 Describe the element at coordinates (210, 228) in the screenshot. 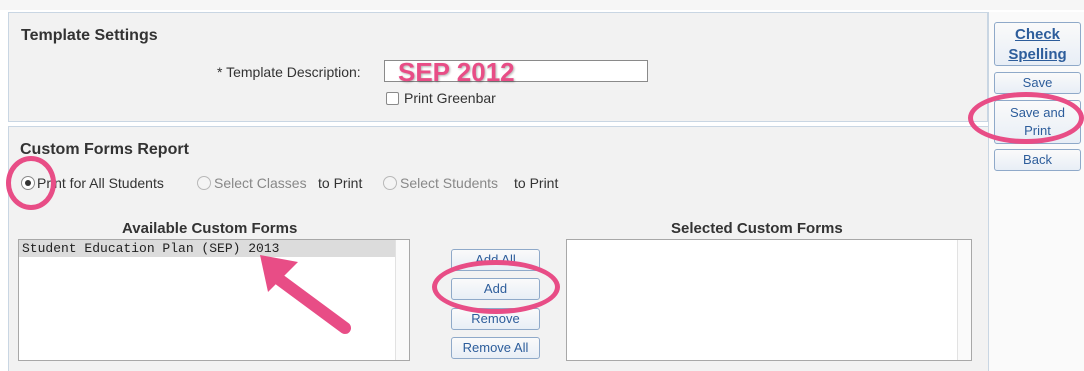

I see `available-forms-title: Available Custom Forms` at that location.